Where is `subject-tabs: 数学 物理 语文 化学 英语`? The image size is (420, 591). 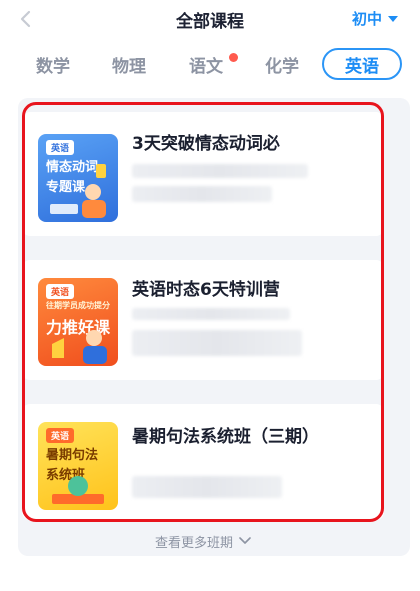 subject-tabs: 数学 物理 语文 化学 英语 is located at coordinates (210, 66).